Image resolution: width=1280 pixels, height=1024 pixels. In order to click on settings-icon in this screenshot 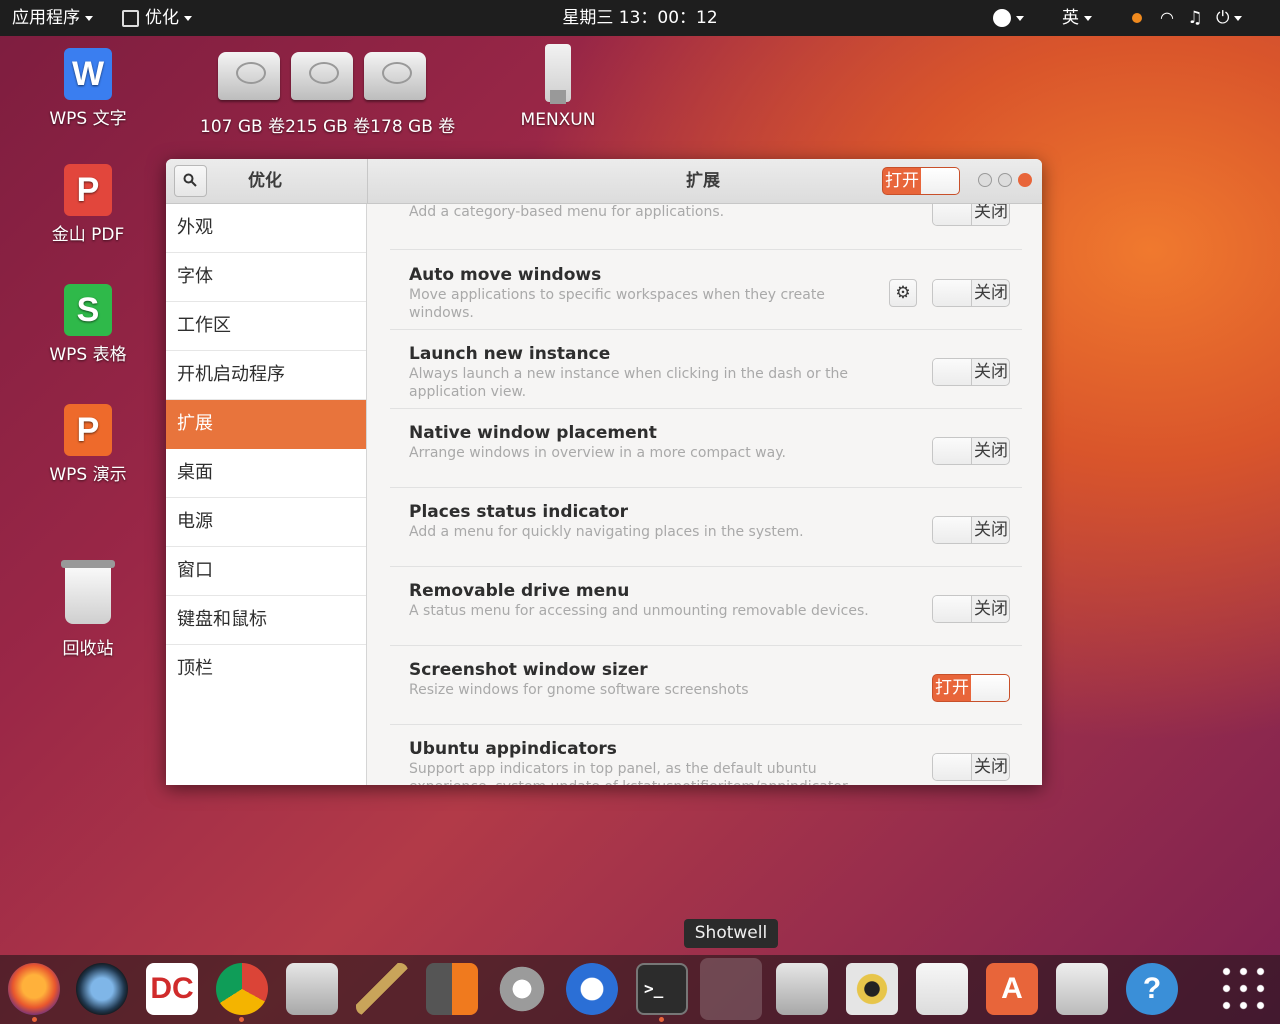, I will do `click(522, 989)`.